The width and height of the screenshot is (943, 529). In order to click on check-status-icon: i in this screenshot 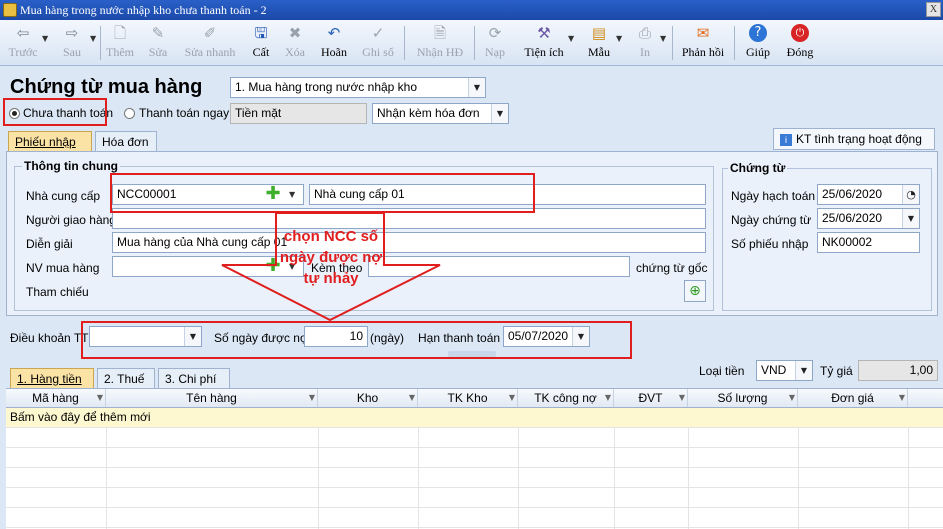, I will do `click(786, 140)`.